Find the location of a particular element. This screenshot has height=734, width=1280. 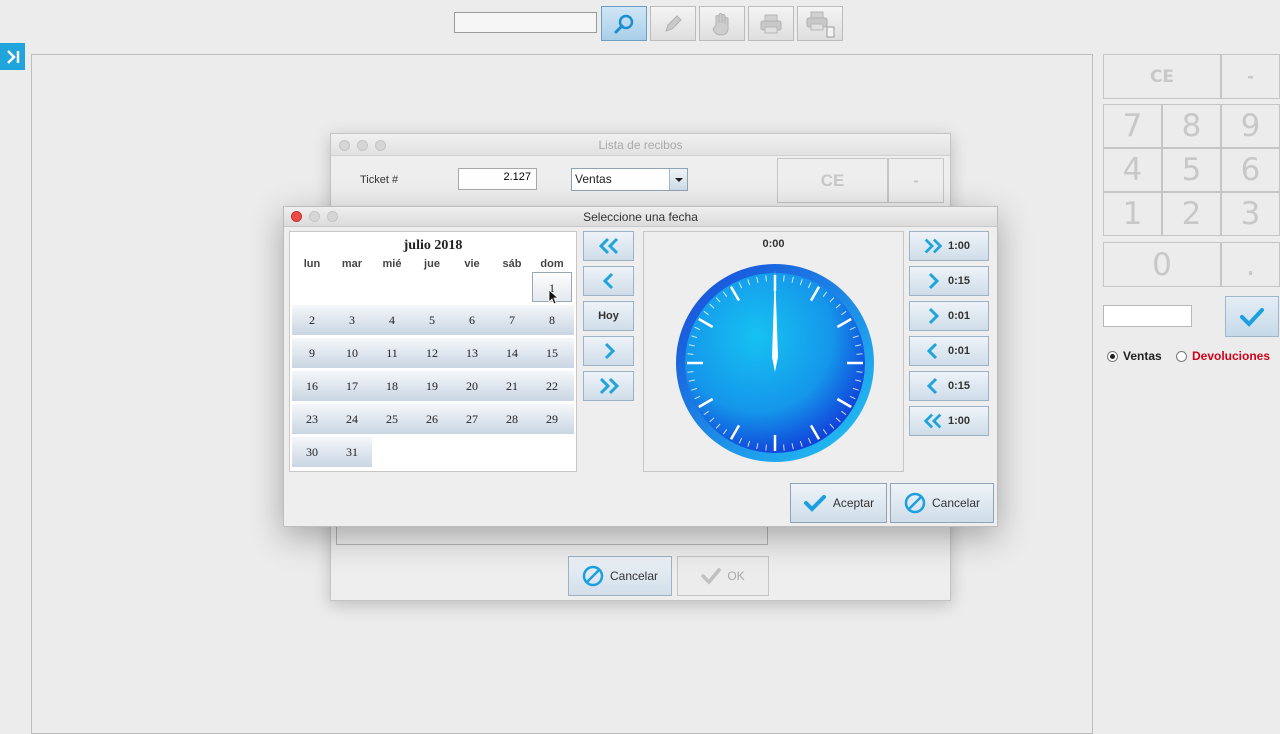

calendar-day: 2 is located at coordinates (312, 320).